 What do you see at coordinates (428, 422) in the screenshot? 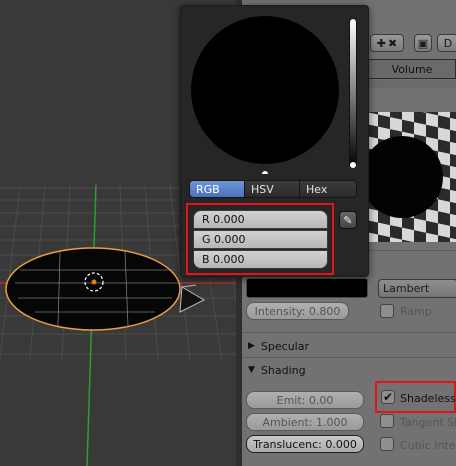
I see `tangent-label: Tangent Sha` at bounding box center [428, 422].